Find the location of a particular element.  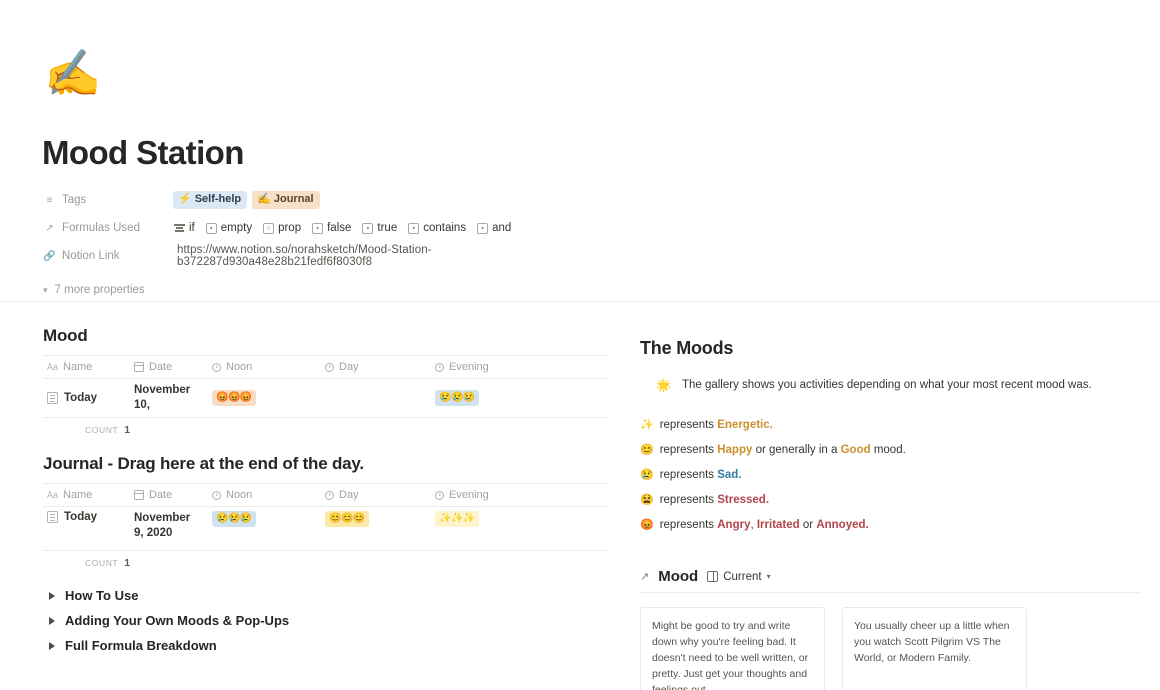

bolt-icon: ⚡ is located at coordinates (185, 199).